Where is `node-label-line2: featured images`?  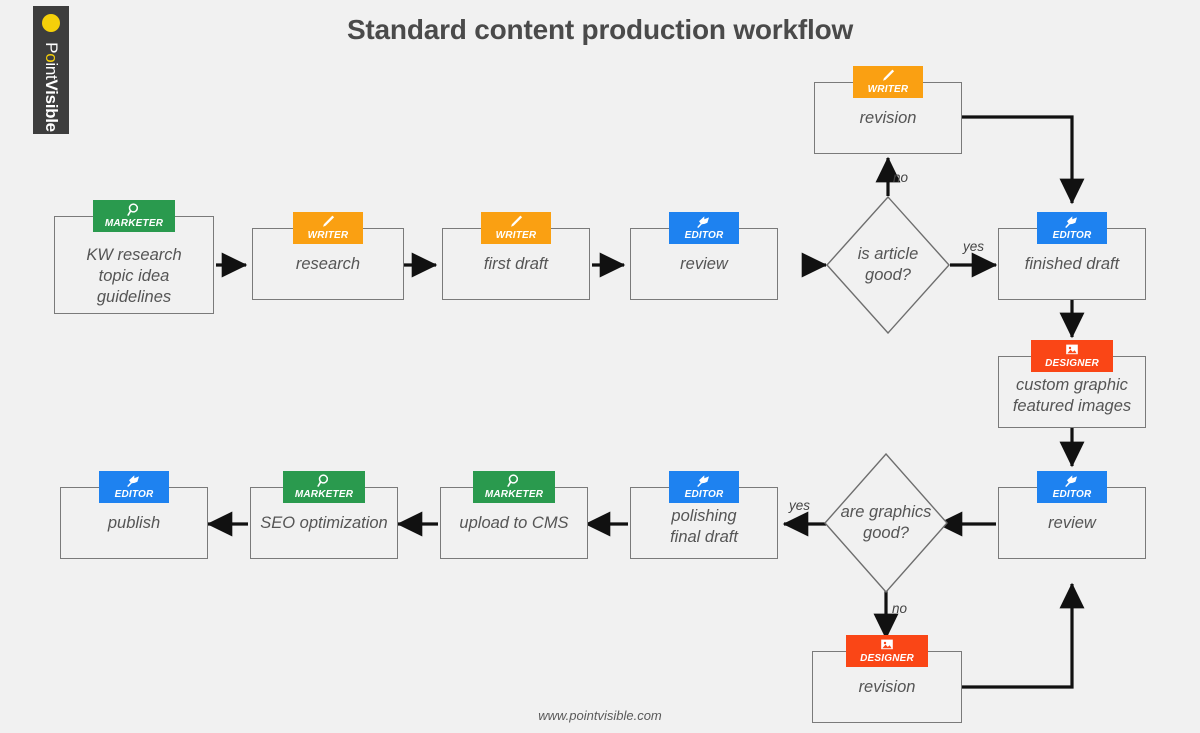 node-label-line2: featured images is located at coordinates (1072, 406).